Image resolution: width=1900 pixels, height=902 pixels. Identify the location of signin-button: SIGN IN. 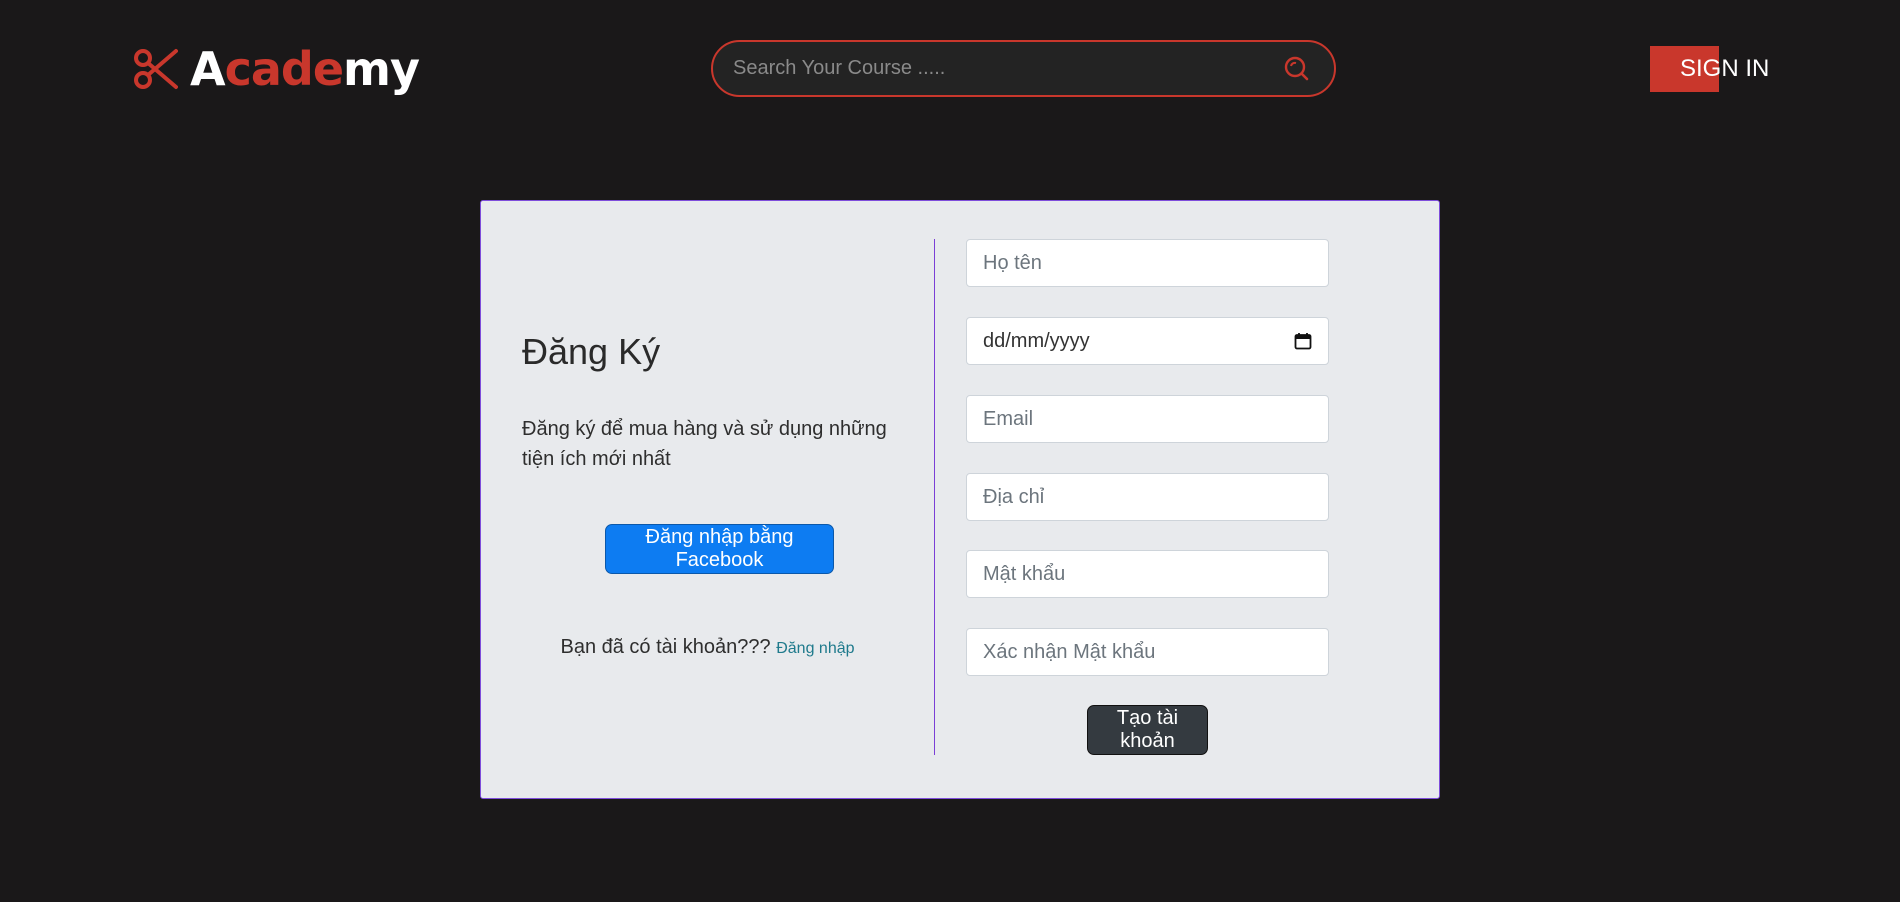
(1709, 69).